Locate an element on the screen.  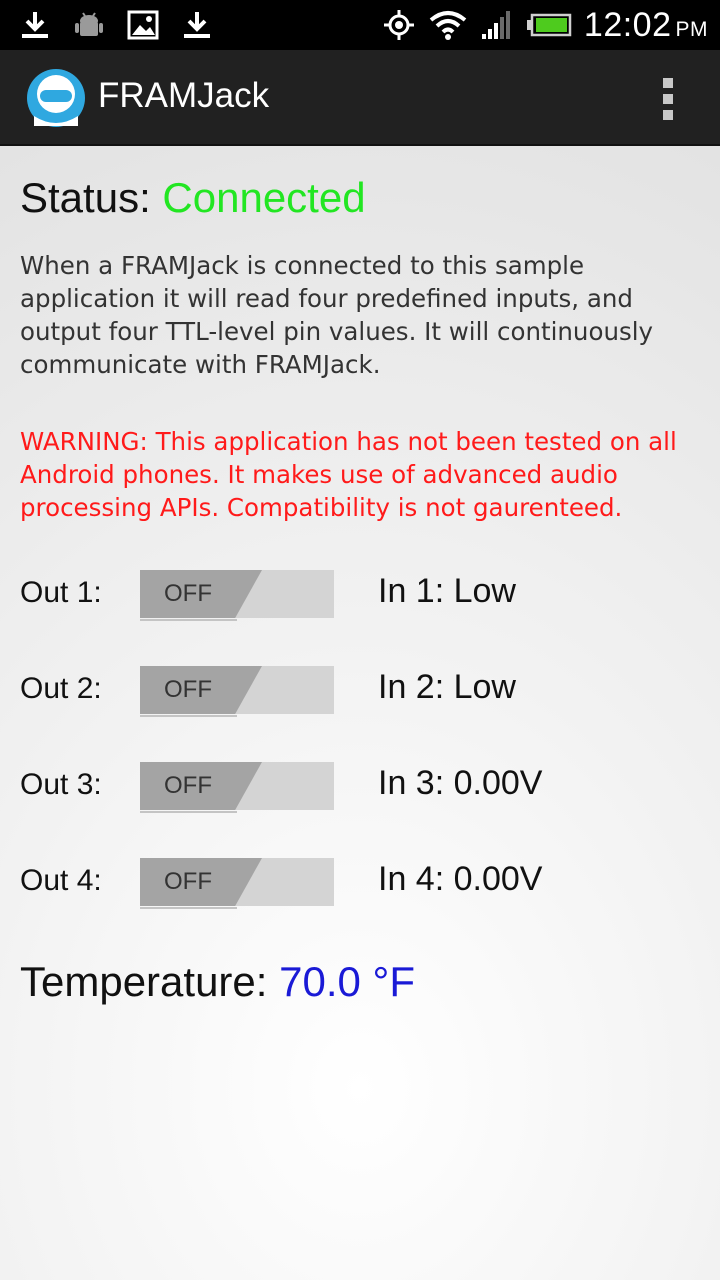
temperature-readout: Temperature: 70.0 °F is located at coordinates (217, 982).